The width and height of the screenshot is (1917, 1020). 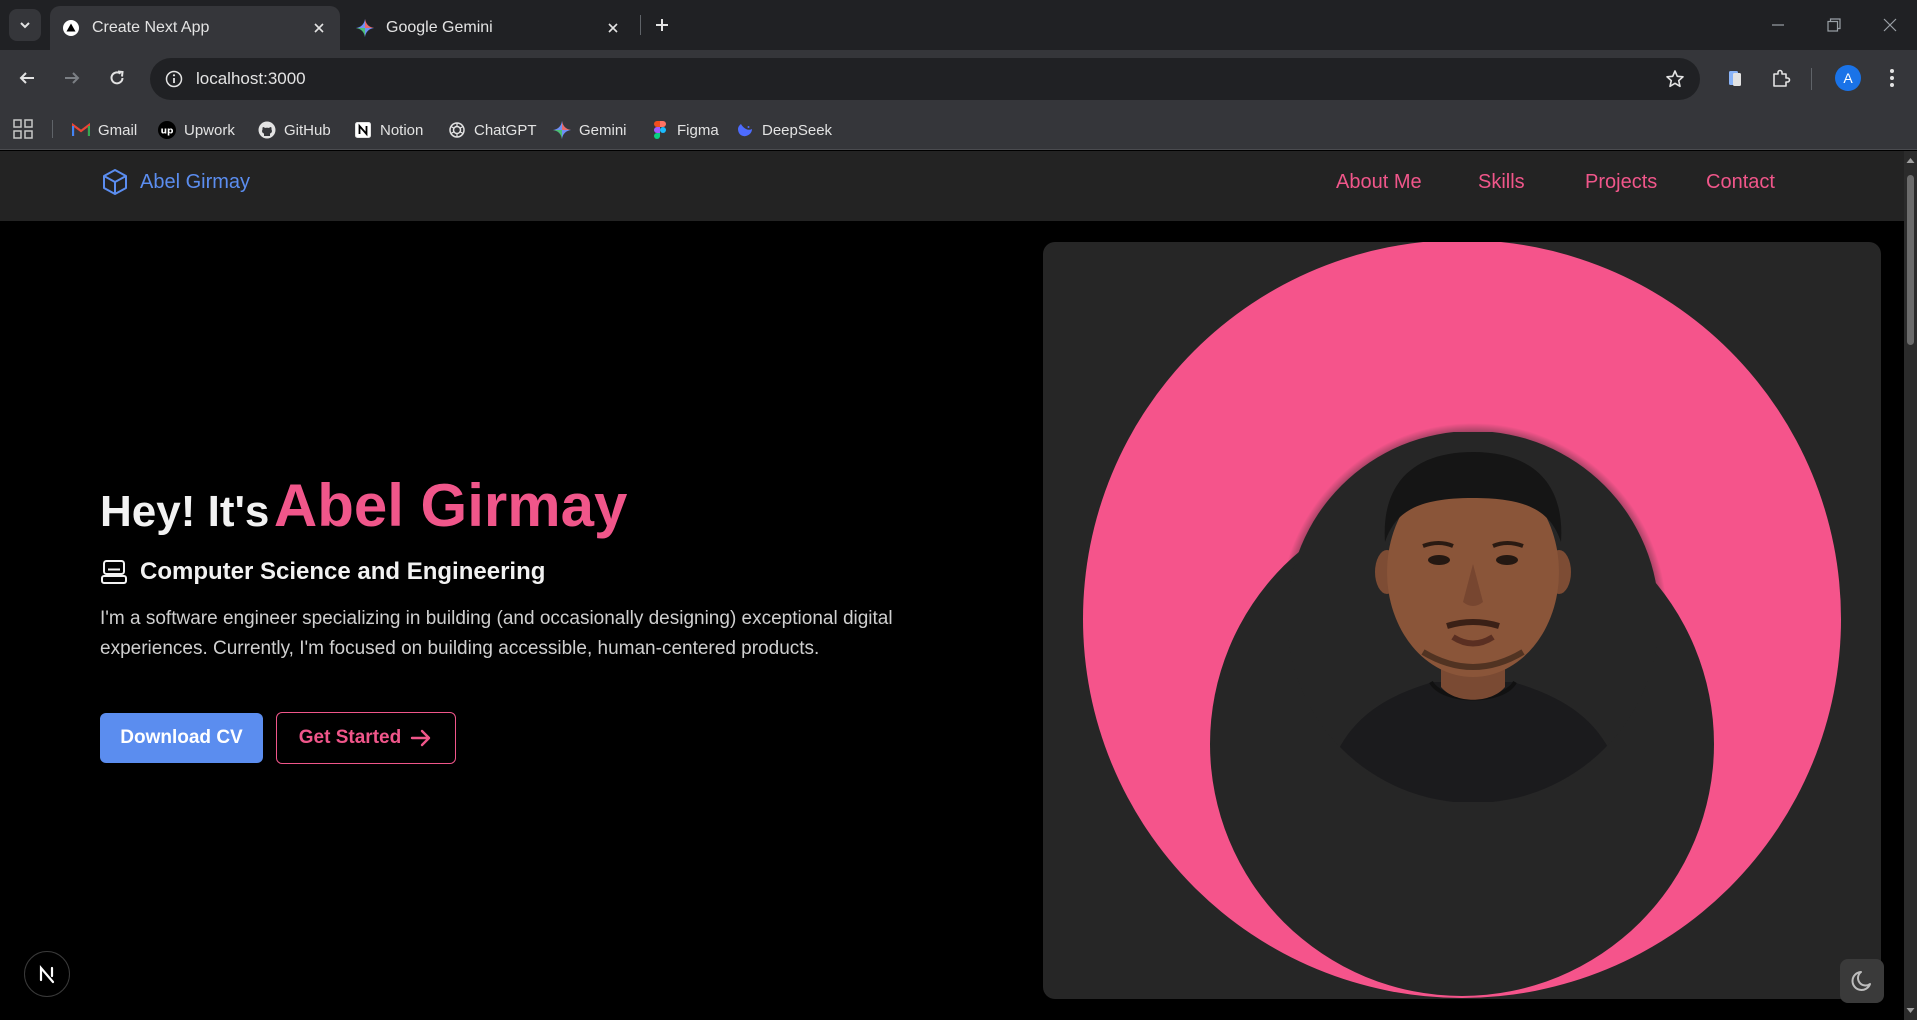 I want to click on nav-link-skills: Skills, so click(x=1501, y=182).